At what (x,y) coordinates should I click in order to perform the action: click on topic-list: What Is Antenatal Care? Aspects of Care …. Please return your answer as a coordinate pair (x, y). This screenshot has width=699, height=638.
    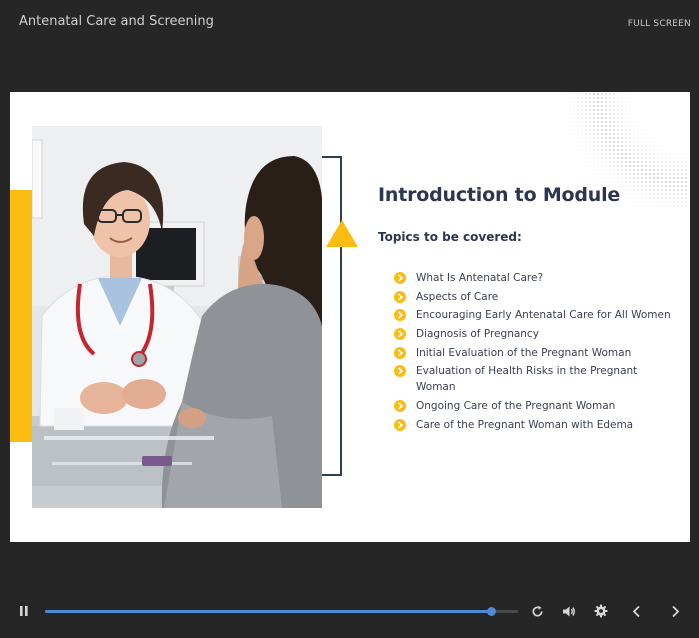
    Looking at the image, I should click on (534, 353).